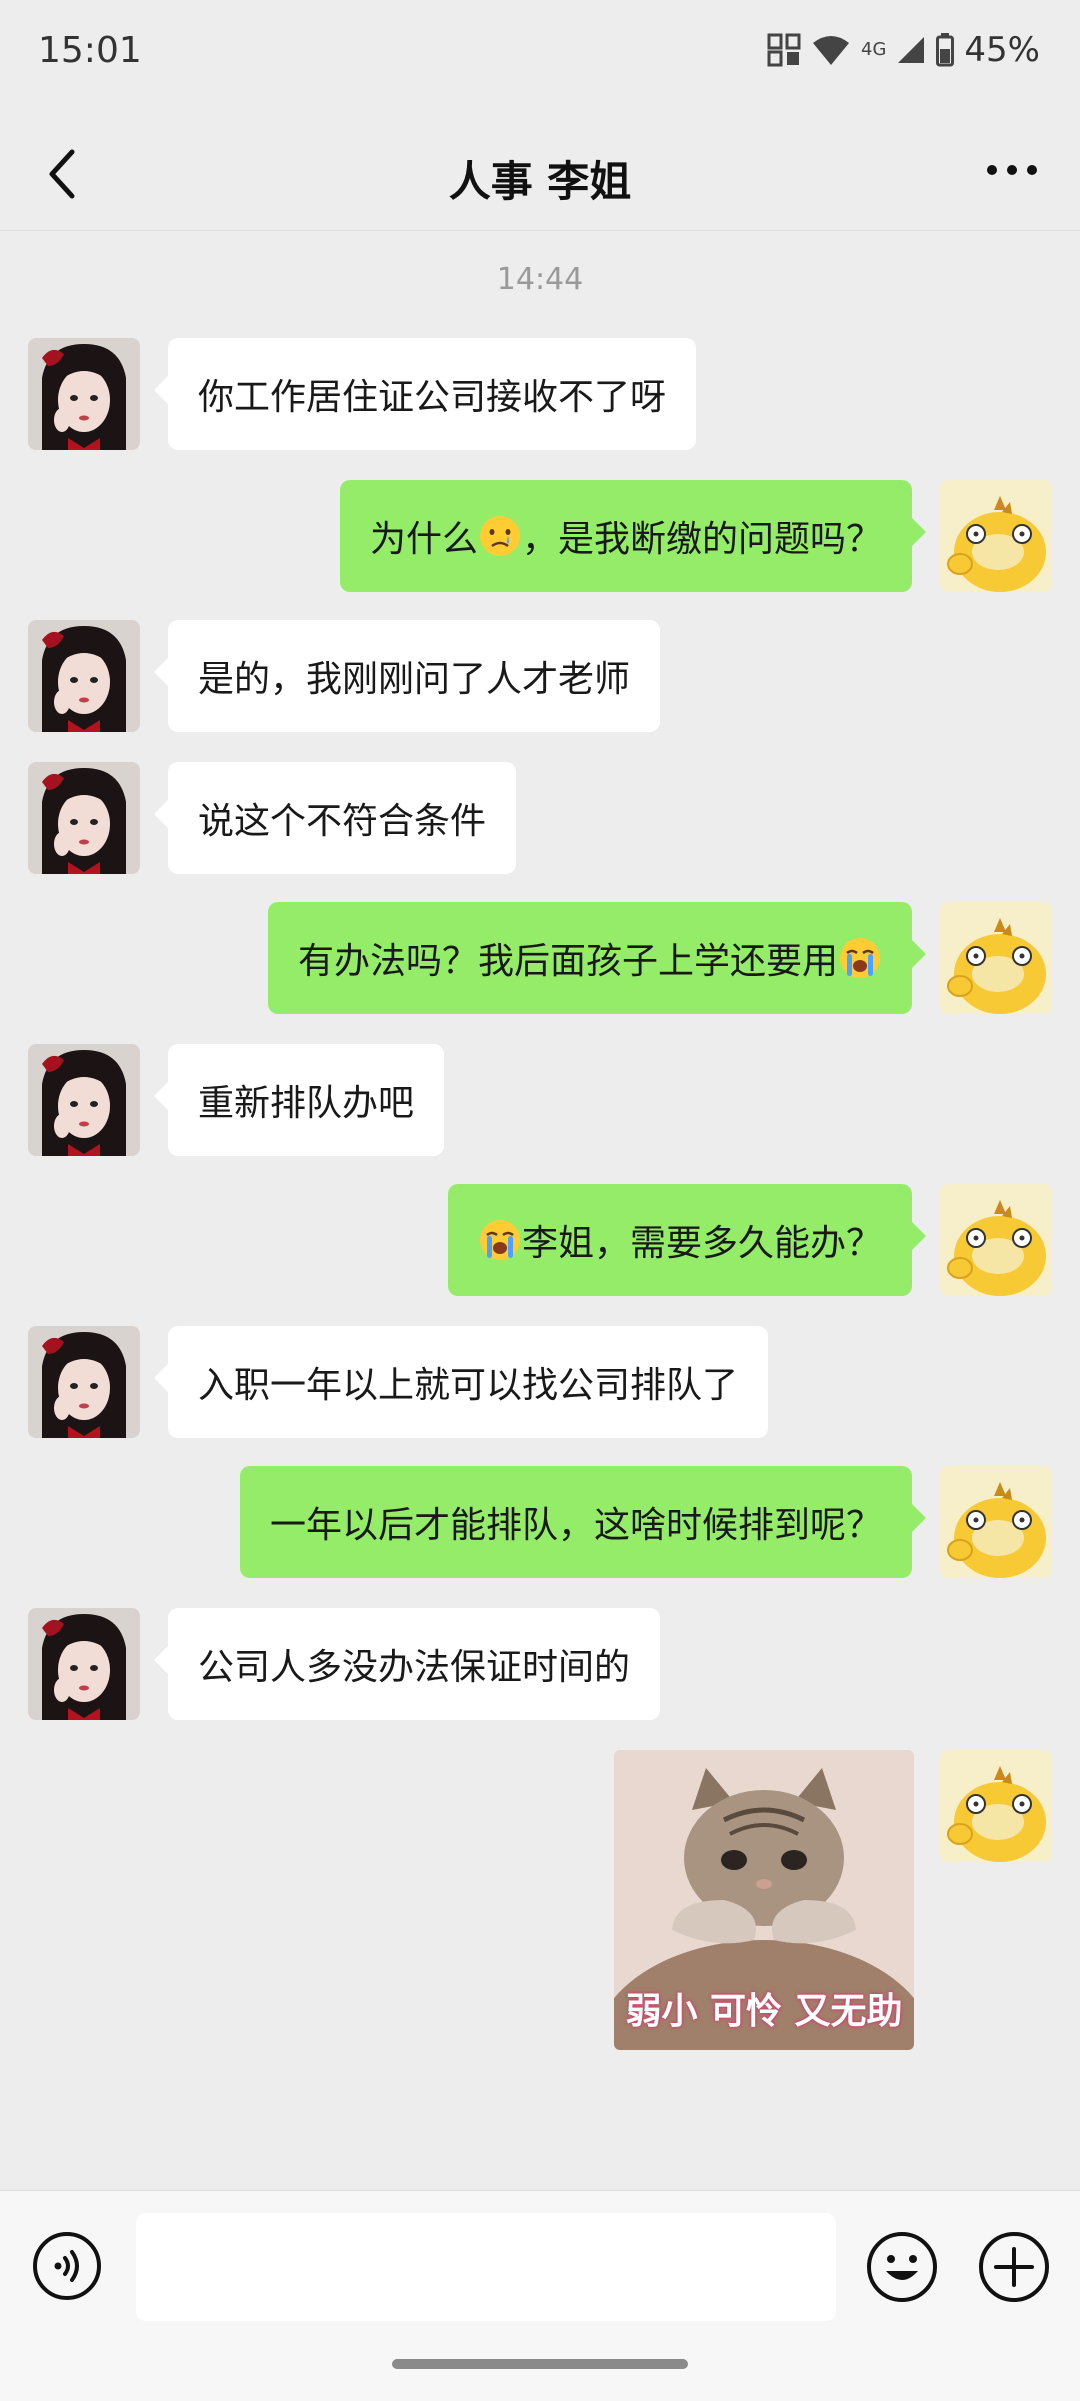 The width and height of the screenshot is (1080, 2401). I want to click on message-bubble: 有办法吗？我后面孩子上学还要用, so click(597, 958).